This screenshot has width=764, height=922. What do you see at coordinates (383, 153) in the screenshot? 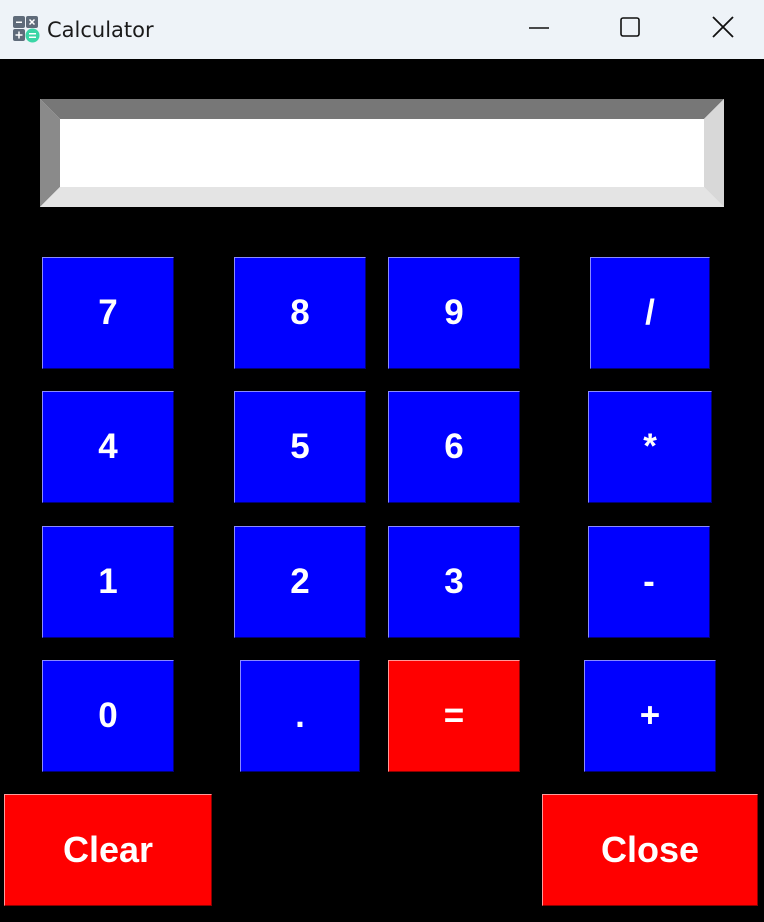
I see `calculator-display` at bounding box center [383, 153].